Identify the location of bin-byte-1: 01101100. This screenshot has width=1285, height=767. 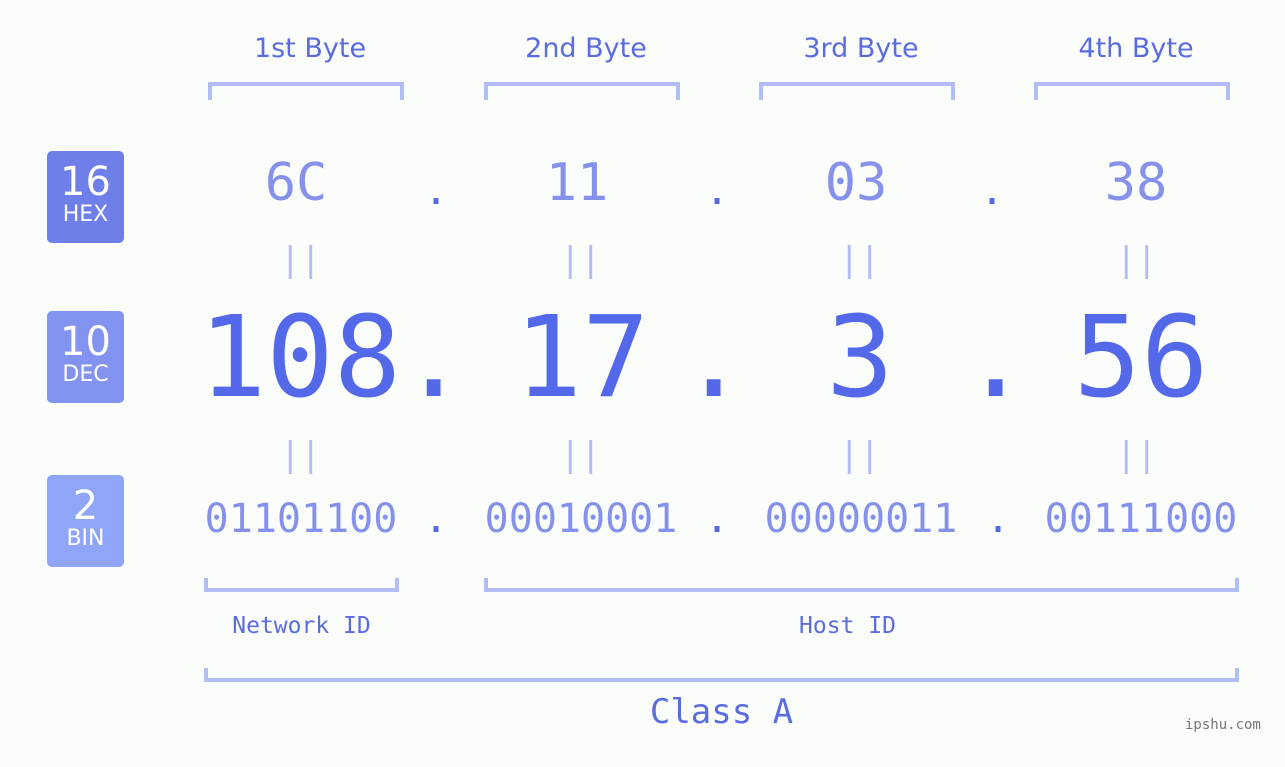
(301, 519).